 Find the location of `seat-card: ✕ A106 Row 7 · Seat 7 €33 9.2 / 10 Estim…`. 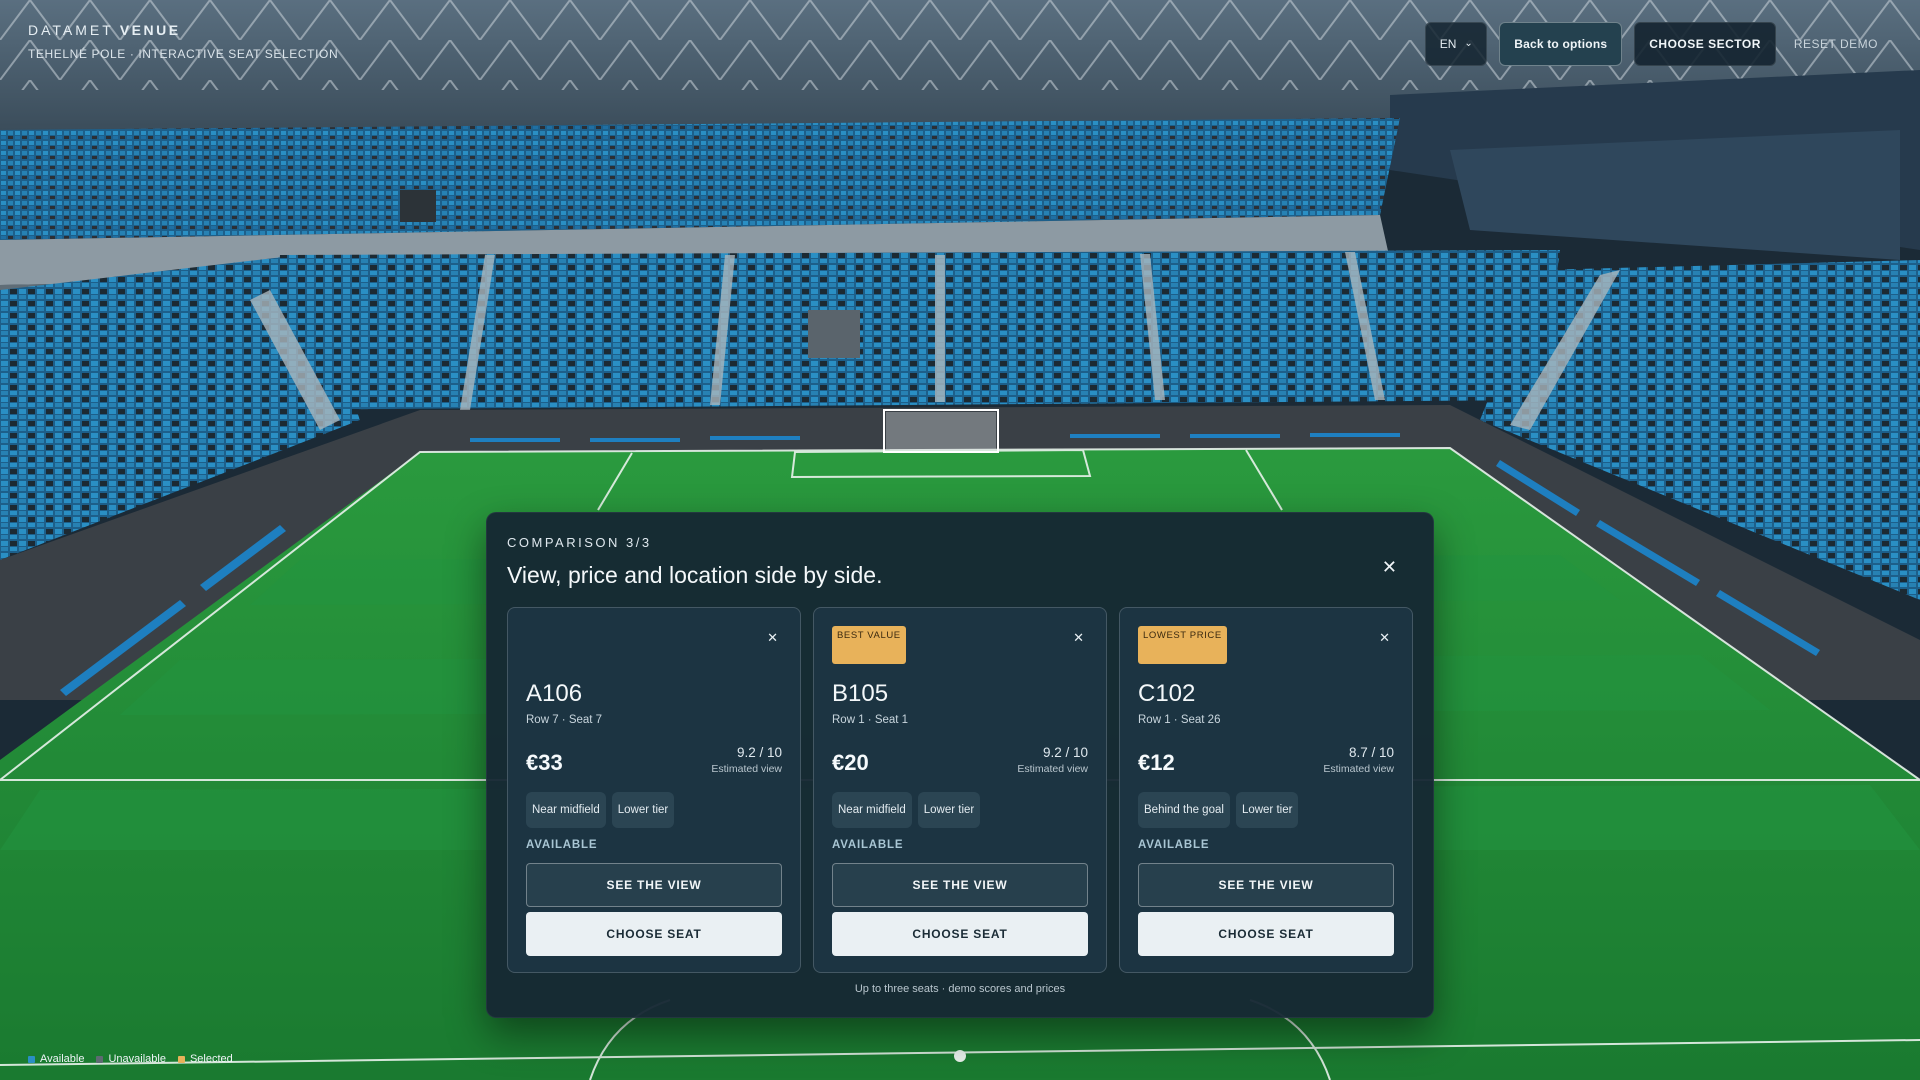

seat-card: ✕ A106 Row 7 · Seat 7 €33 9.2 / 10 Estim… is located at coordinates (654, 790).